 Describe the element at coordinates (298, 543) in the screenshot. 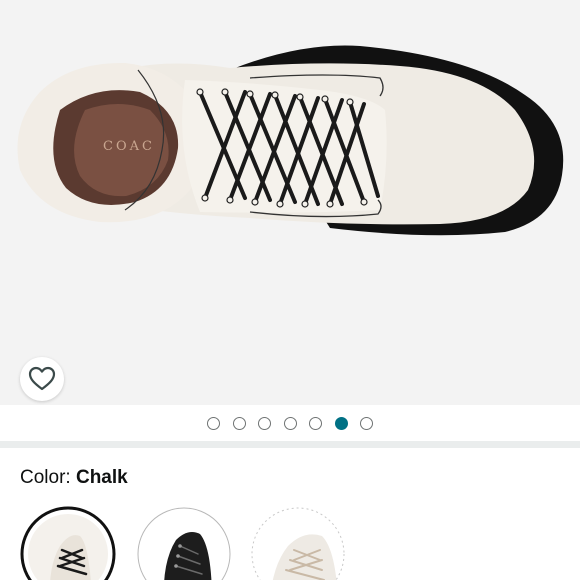

I see `swatch-white` at that location.